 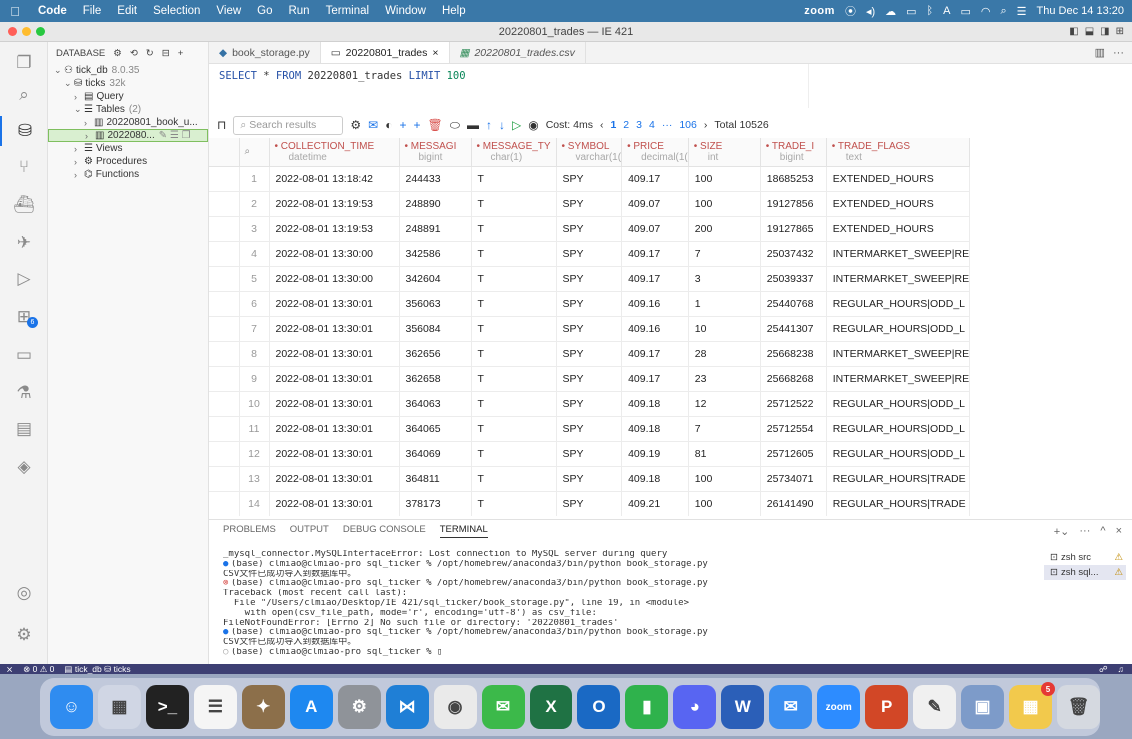 I want to click on page-link-1: 1, so click(x=613, y=125).